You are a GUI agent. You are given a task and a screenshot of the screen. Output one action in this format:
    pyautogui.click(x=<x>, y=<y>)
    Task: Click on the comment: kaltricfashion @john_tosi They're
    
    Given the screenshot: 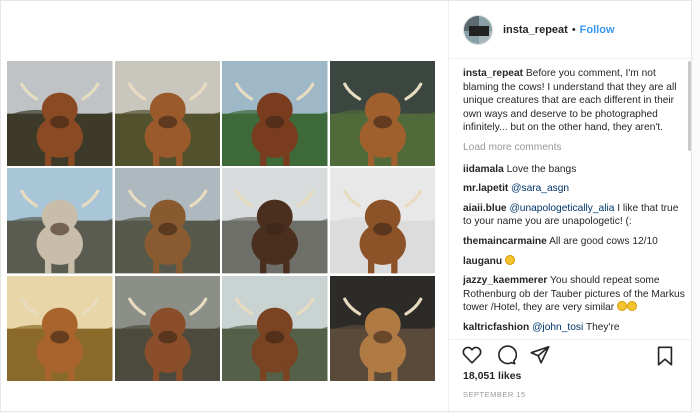 What is the action you would take?
    pyautogui.click(x=574, y=328)
    